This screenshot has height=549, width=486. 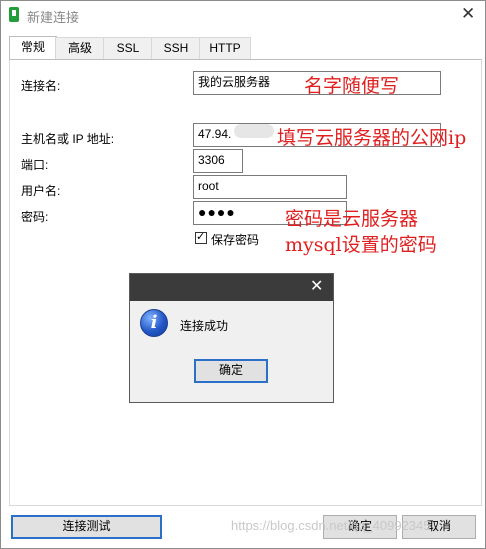 I want to click on save-password-label: 保存密码, so click(x=235, y=240).